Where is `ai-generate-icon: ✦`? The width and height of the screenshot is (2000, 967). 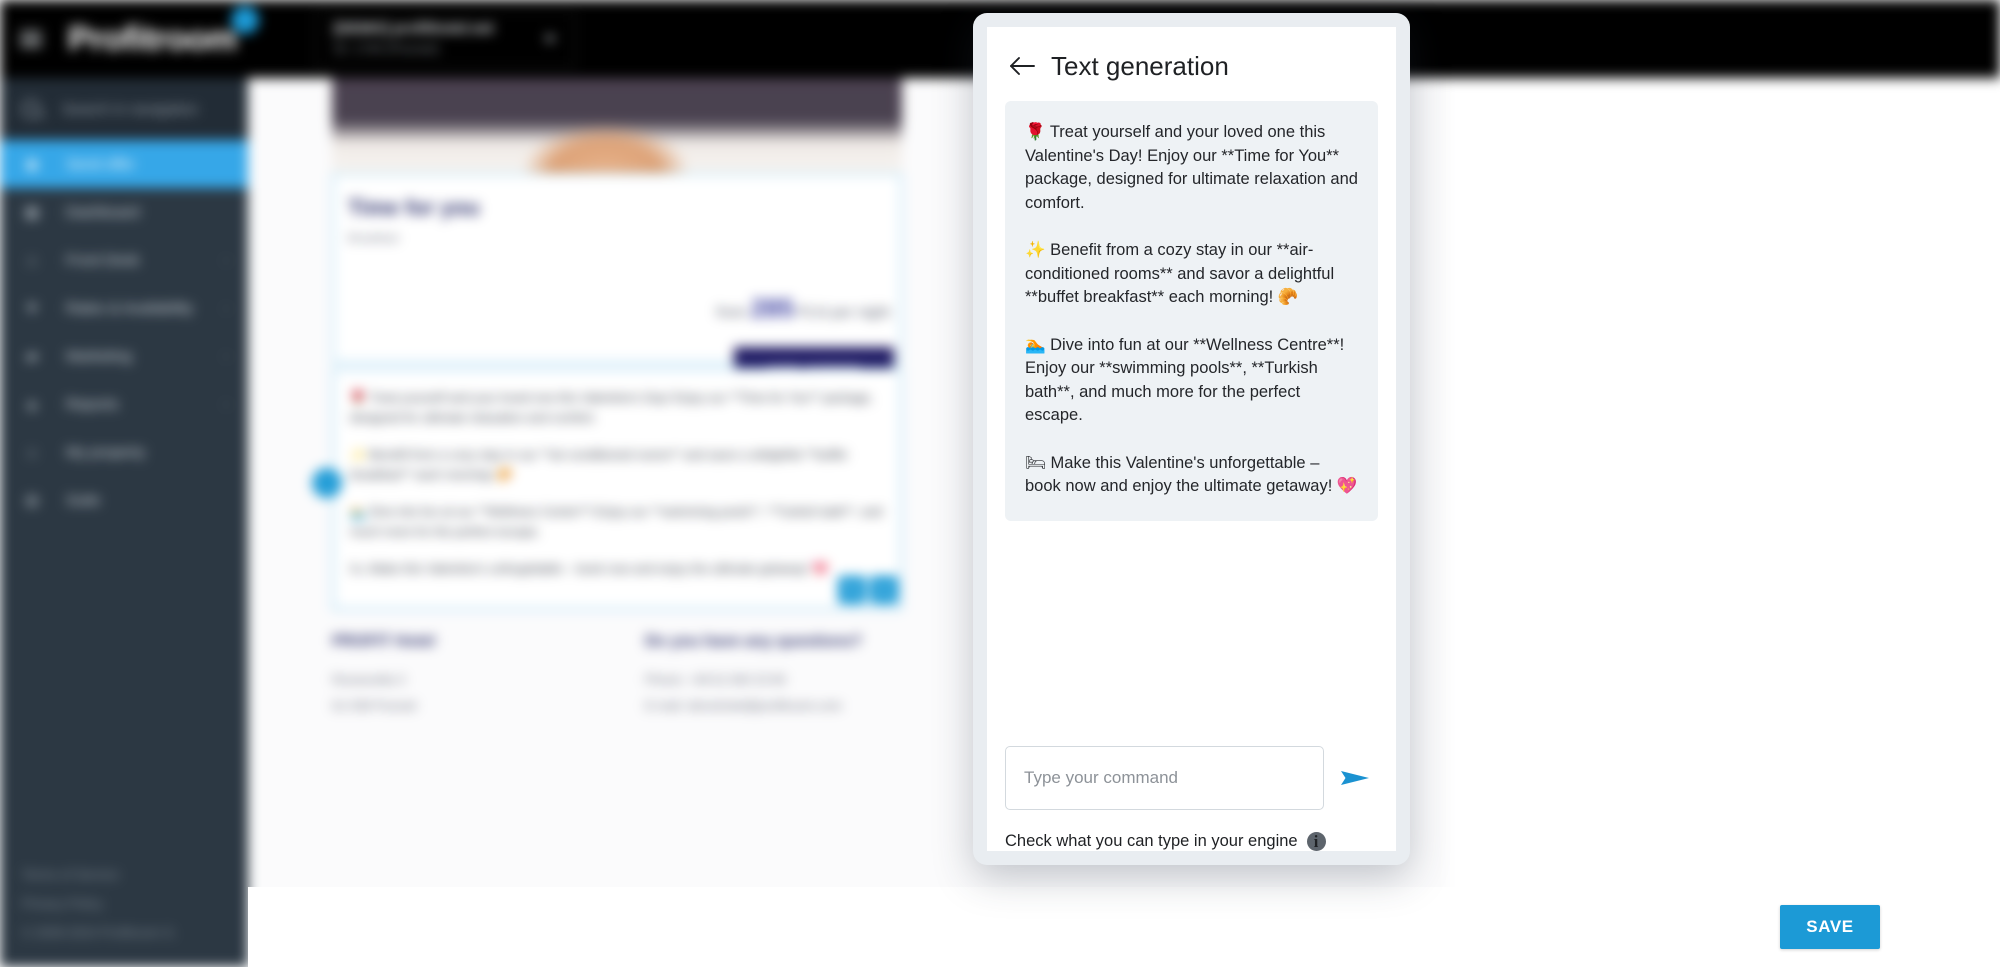 ai-generate-icon: ✦ is located at coordinates (884, 590).